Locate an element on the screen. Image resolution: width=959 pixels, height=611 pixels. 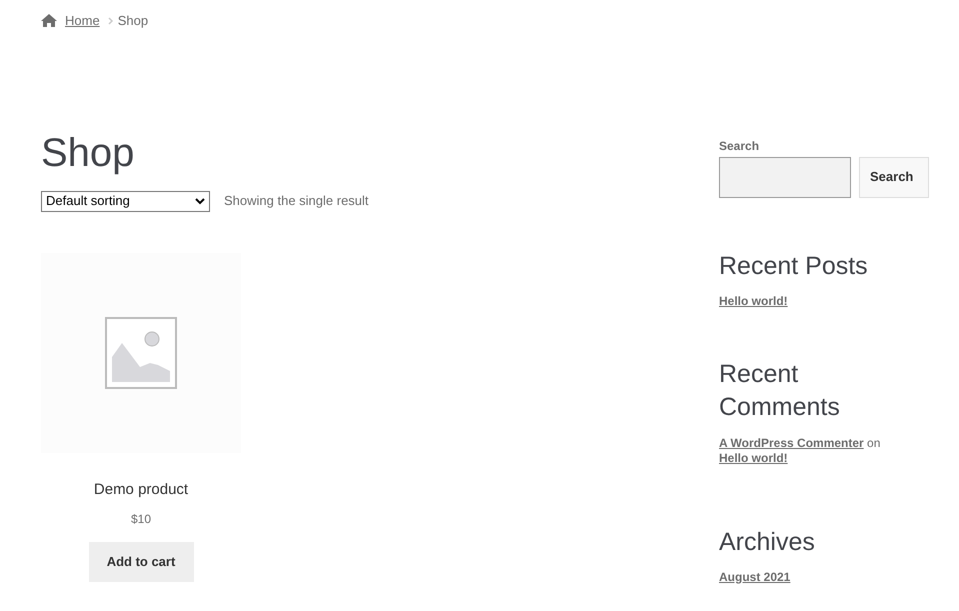
sorting-dropdown: Default sorting is located at coordinates (125, 201).